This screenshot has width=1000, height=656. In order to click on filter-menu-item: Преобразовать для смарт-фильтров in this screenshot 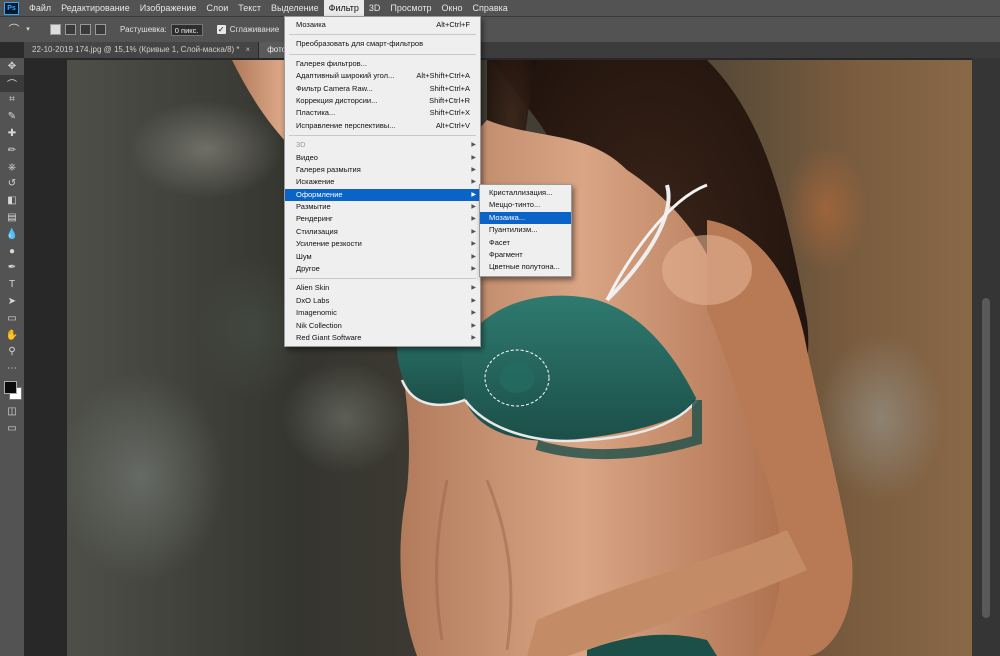, I will do `click(382, 44)`.